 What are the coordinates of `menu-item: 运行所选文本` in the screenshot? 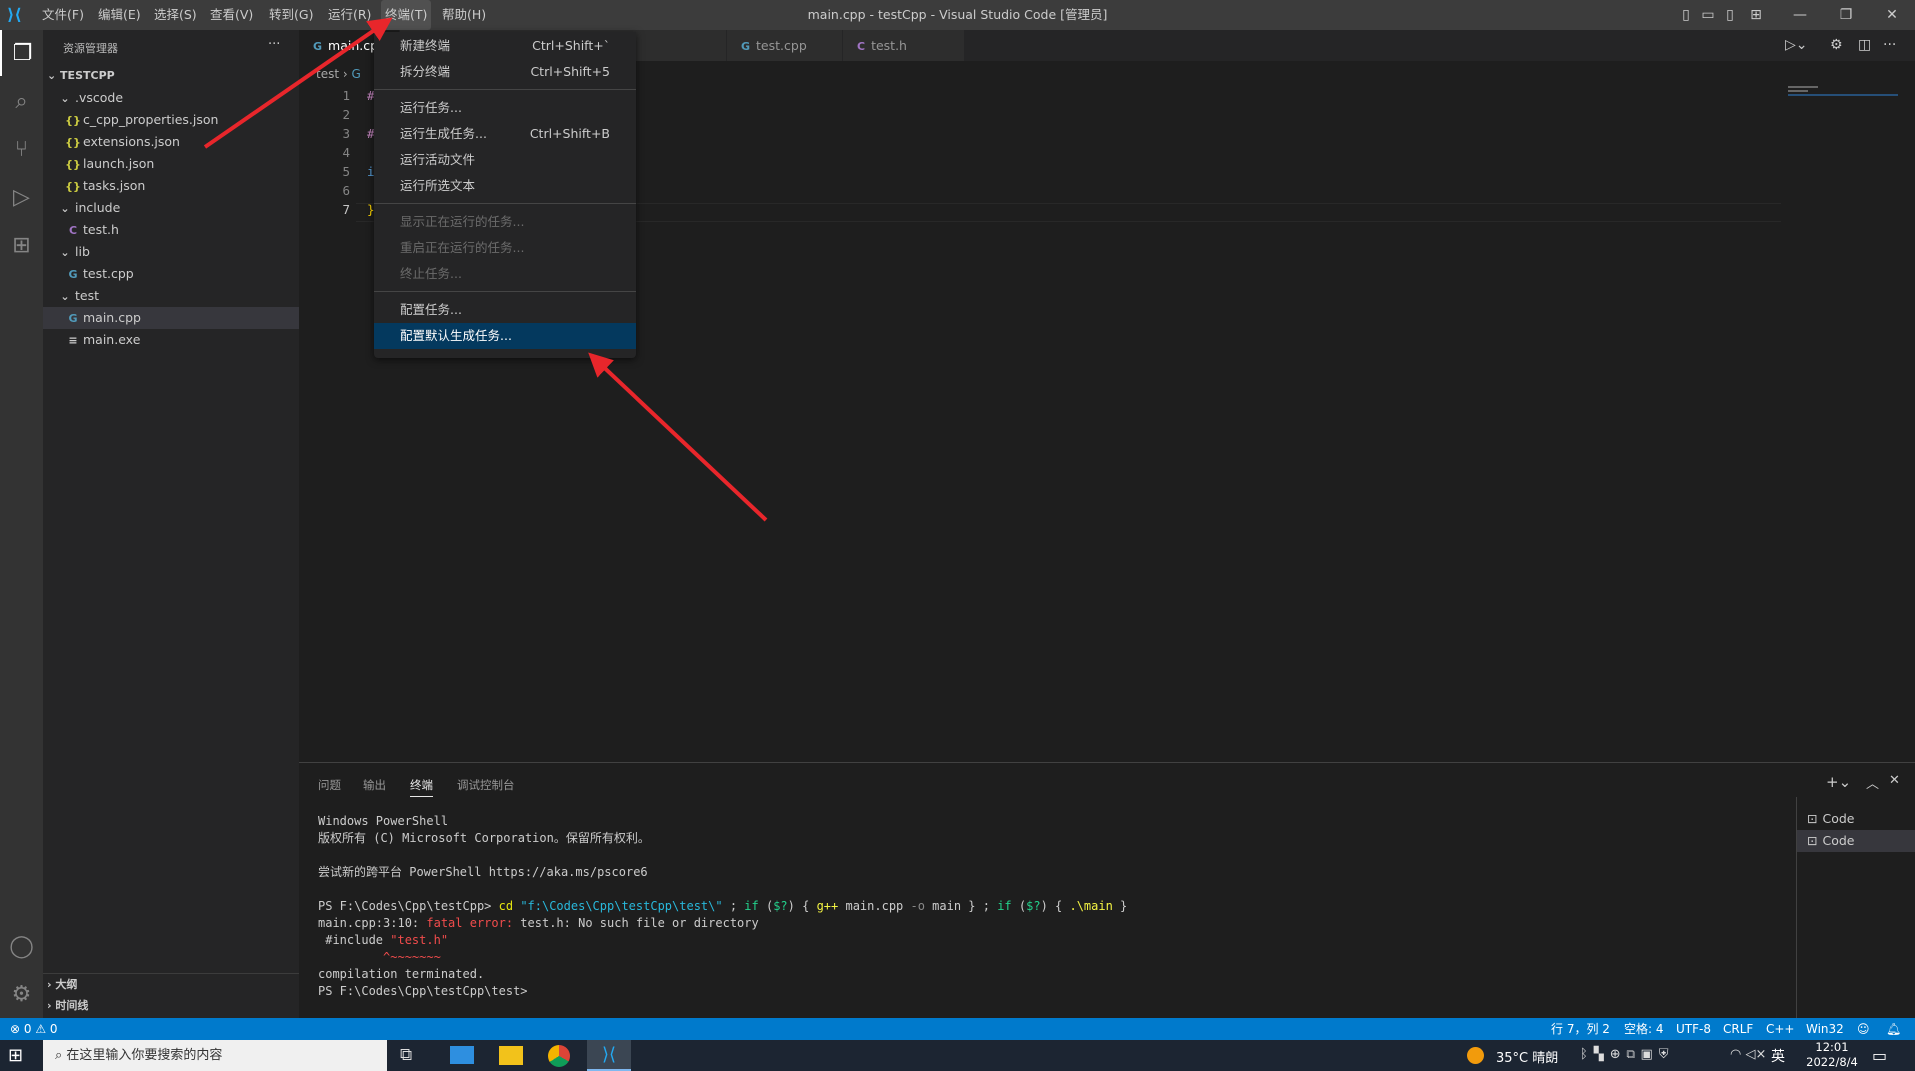 It's located at (505, 186).